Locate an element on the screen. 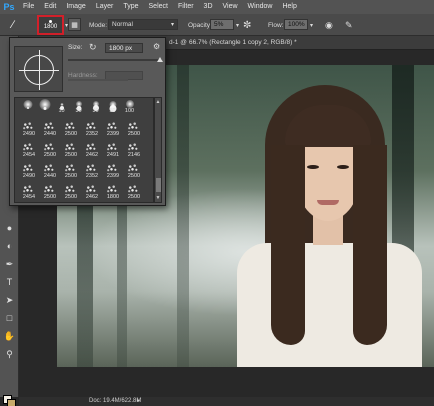 The width and height of the screenshot is (434, 406). brush-preset-special: 2146 is located at coordinates (134, 149).